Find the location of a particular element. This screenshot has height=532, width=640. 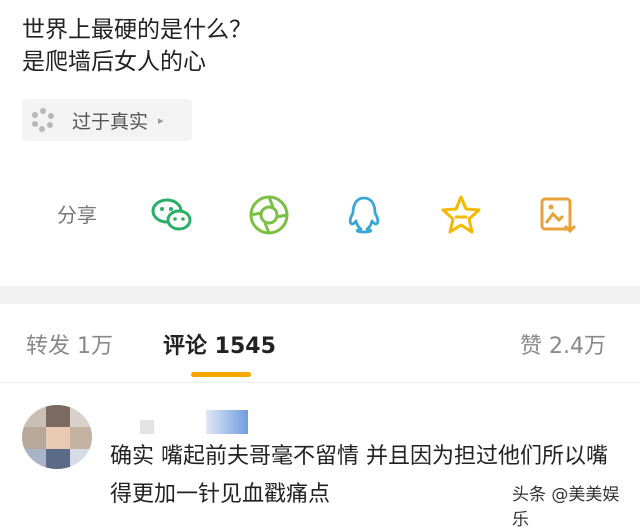

topic-chip: 过于真实 ▸ is located at coordinates (107, 120).